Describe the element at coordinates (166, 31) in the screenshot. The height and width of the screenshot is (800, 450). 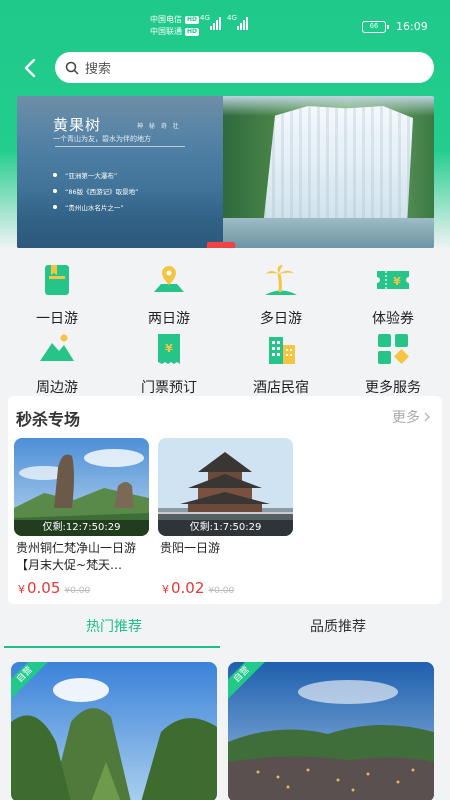
I see `carrier-2: 中国联通` at that location.